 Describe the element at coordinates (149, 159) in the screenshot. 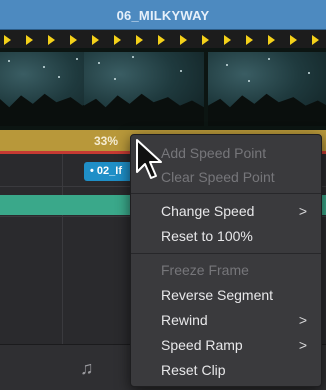

I see `mouse-pointer-icon` at that location.